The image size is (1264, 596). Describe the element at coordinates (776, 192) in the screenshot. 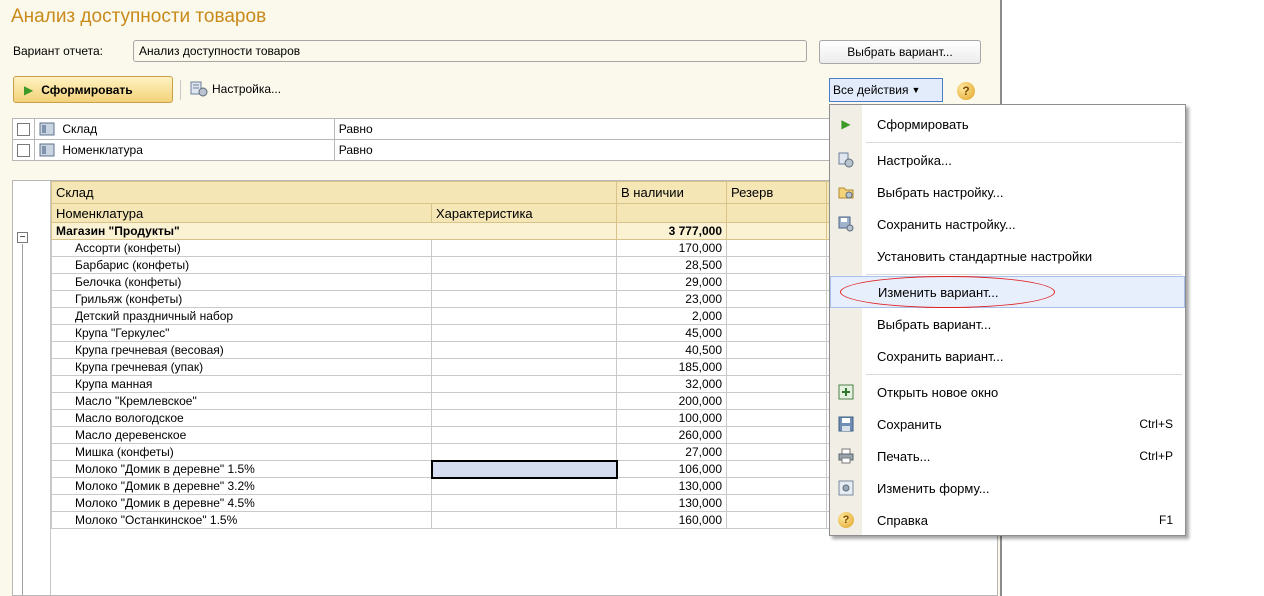

I see `col-header-reserve: Резерв` at that location.